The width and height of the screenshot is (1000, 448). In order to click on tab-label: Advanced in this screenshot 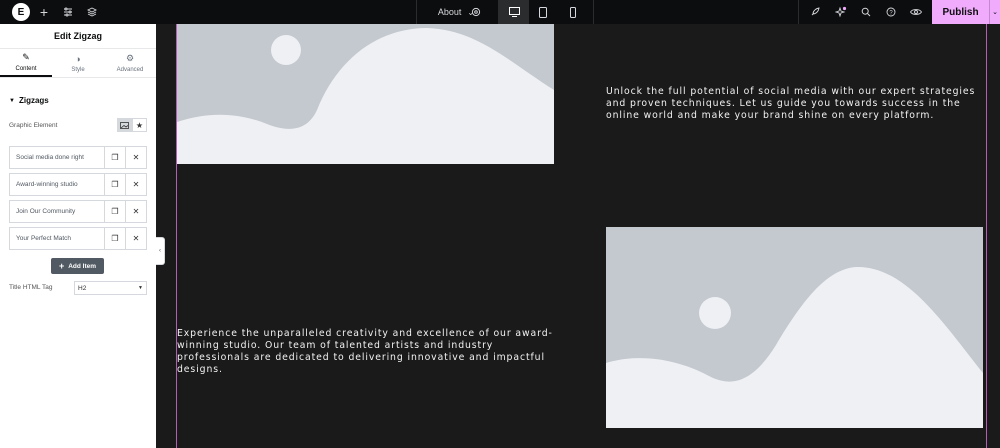, I will do `click(130, 70)`.